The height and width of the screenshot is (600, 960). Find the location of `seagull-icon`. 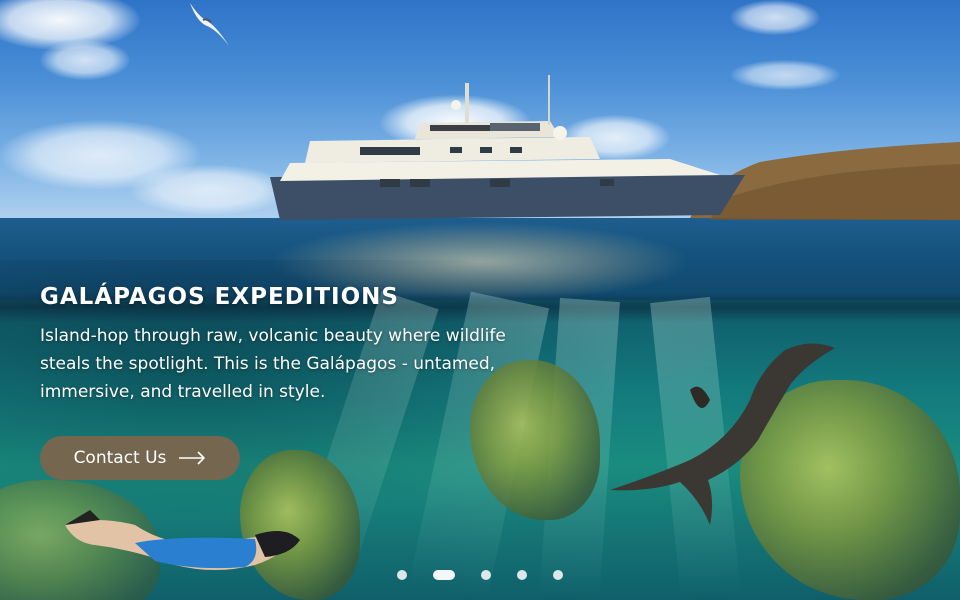

seagull-icon is located at coordinates (209, 24).